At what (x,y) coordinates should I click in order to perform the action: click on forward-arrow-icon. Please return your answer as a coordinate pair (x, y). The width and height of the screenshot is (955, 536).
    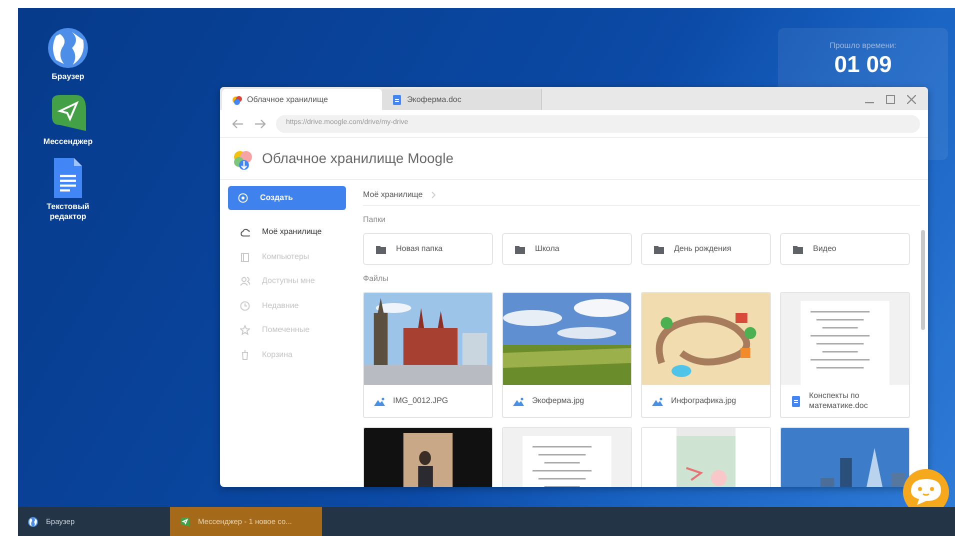
    Looking at the image, I should click on (260, 123).